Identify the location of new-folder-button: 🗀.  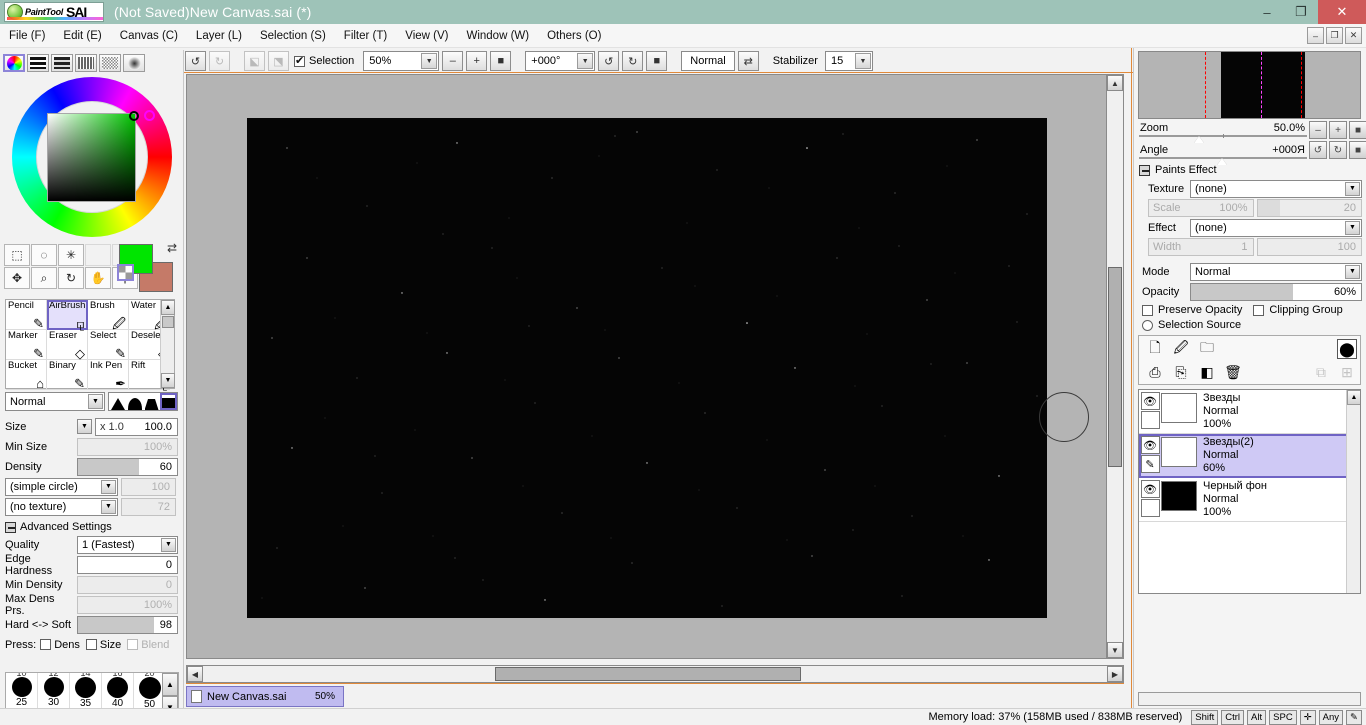
(1207, 349).